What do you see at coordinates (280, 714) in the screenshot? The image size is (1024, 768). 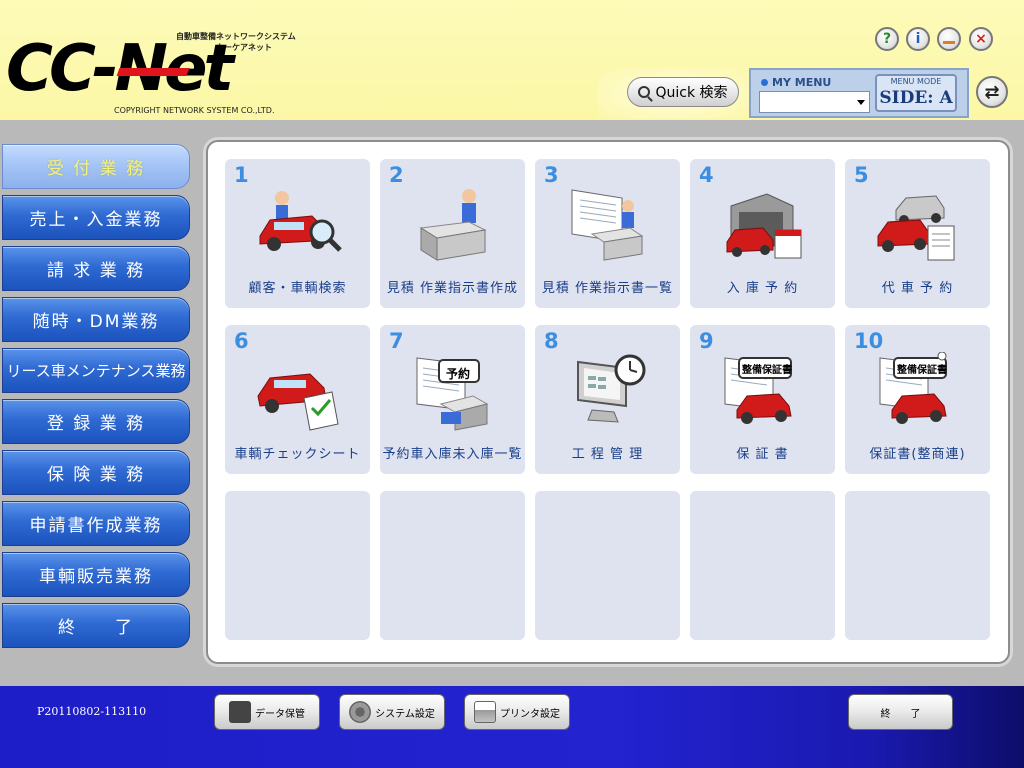 I see `data-backup-label: データ保管` at bounding box center [280, 714].